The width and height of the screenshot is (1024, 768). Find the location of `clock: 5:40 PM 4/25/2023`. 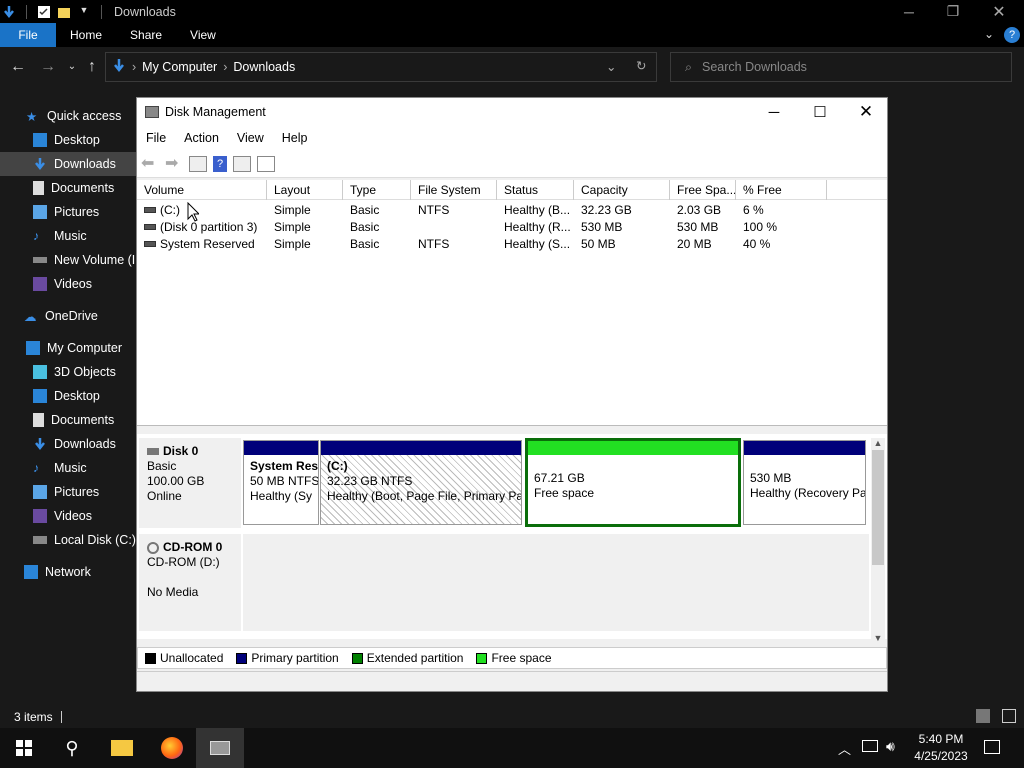

clock: 5:40 PM 4/25/2023 is located at coordinates (941, 748).